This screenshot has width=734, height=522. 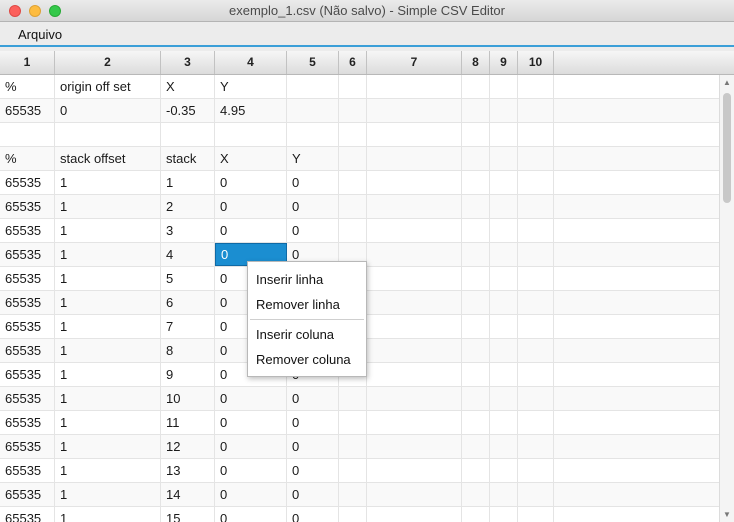 What do you see at coordinates (307, 335) in the screenshot?
I see `menu-item-inserir-coluna: Inserir coluna` at bounding box center [307, 335].